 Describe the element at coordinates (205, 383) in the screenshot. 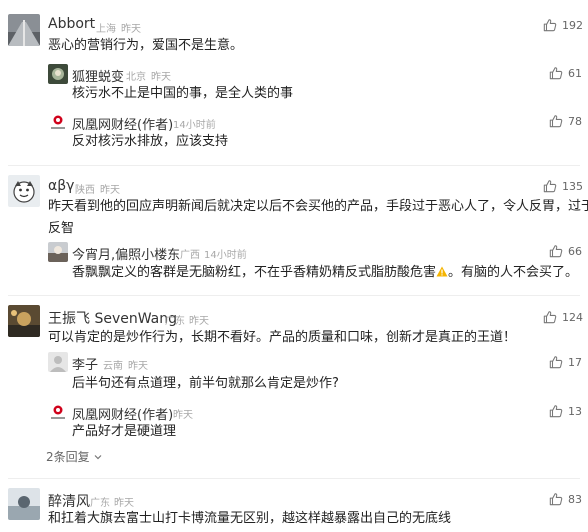

I see `reply-text: 后半句还有点道理，前半句就那么肯定是炒作?` at that location.